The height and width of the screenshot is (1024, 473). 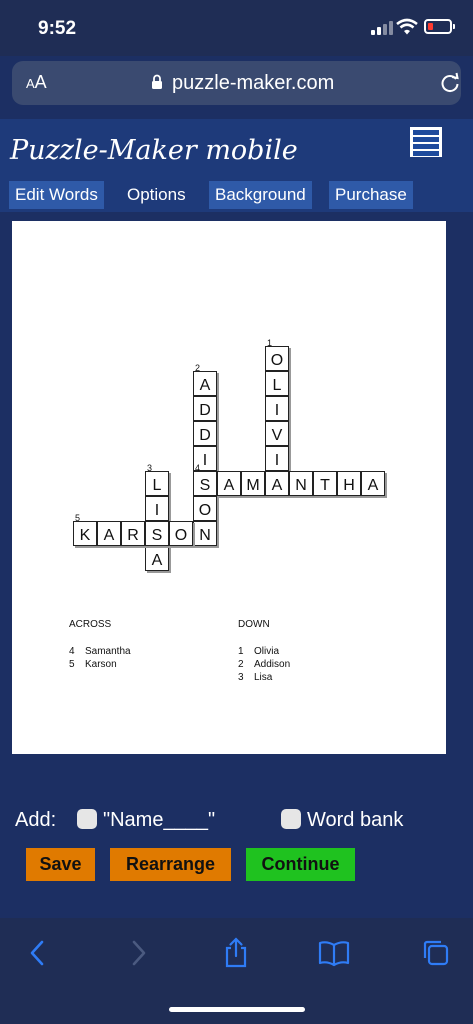 I want to click on crossword-cell: 3L, so click(x=157, y=479).